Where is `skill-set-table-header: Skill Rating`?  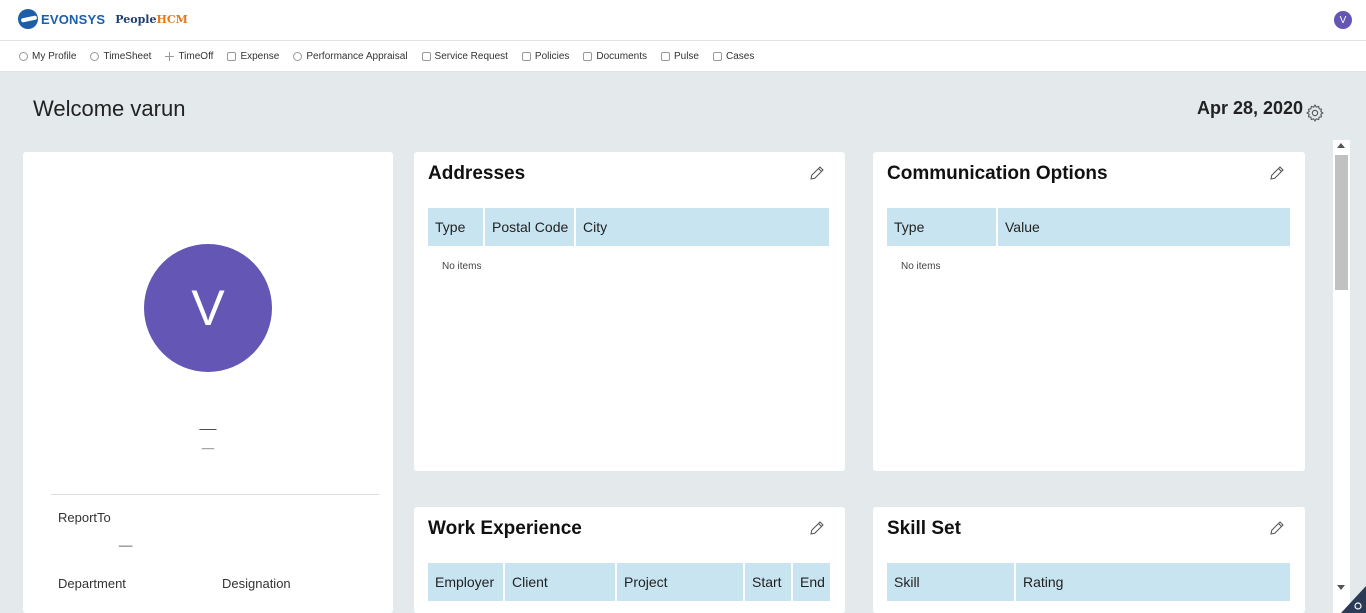 skill-set-table-header: Skill Rating is located at coordinates (1088, 582).